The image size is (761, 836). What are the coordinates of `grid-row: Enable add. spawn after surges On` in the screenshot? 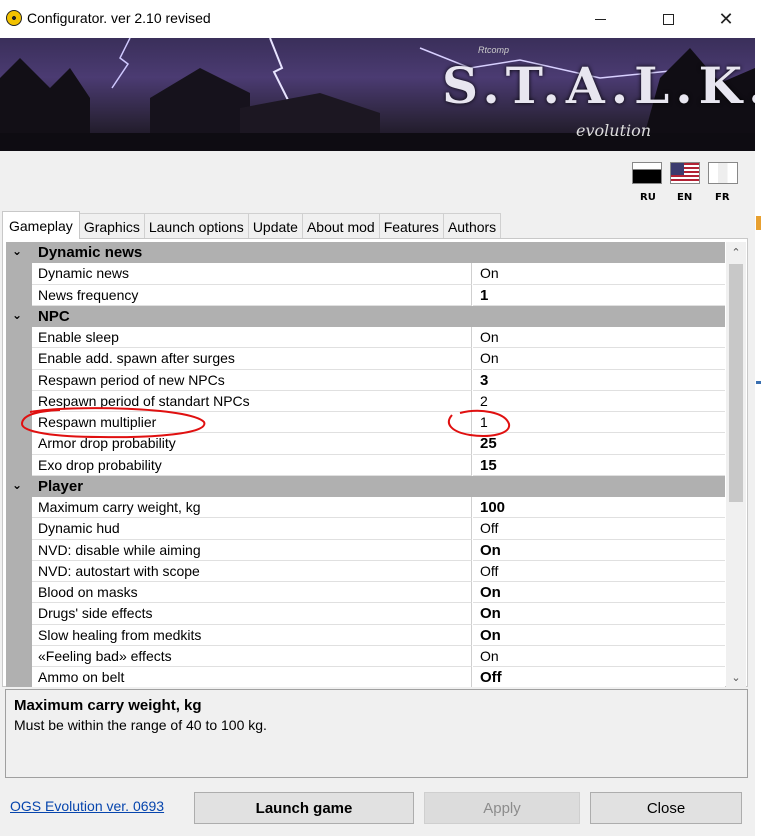 It's located at (365, 359).